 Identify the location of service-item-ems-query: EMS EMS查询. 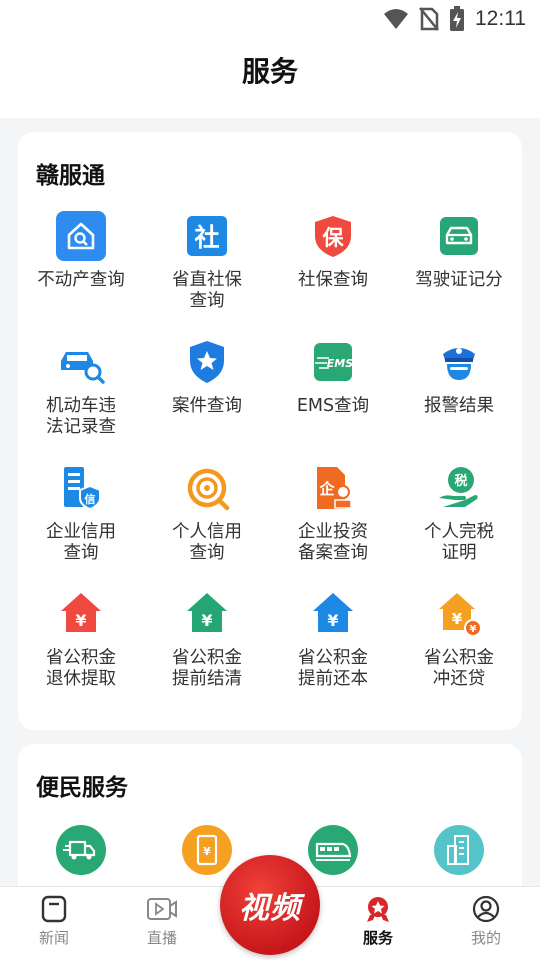
(333, 399).